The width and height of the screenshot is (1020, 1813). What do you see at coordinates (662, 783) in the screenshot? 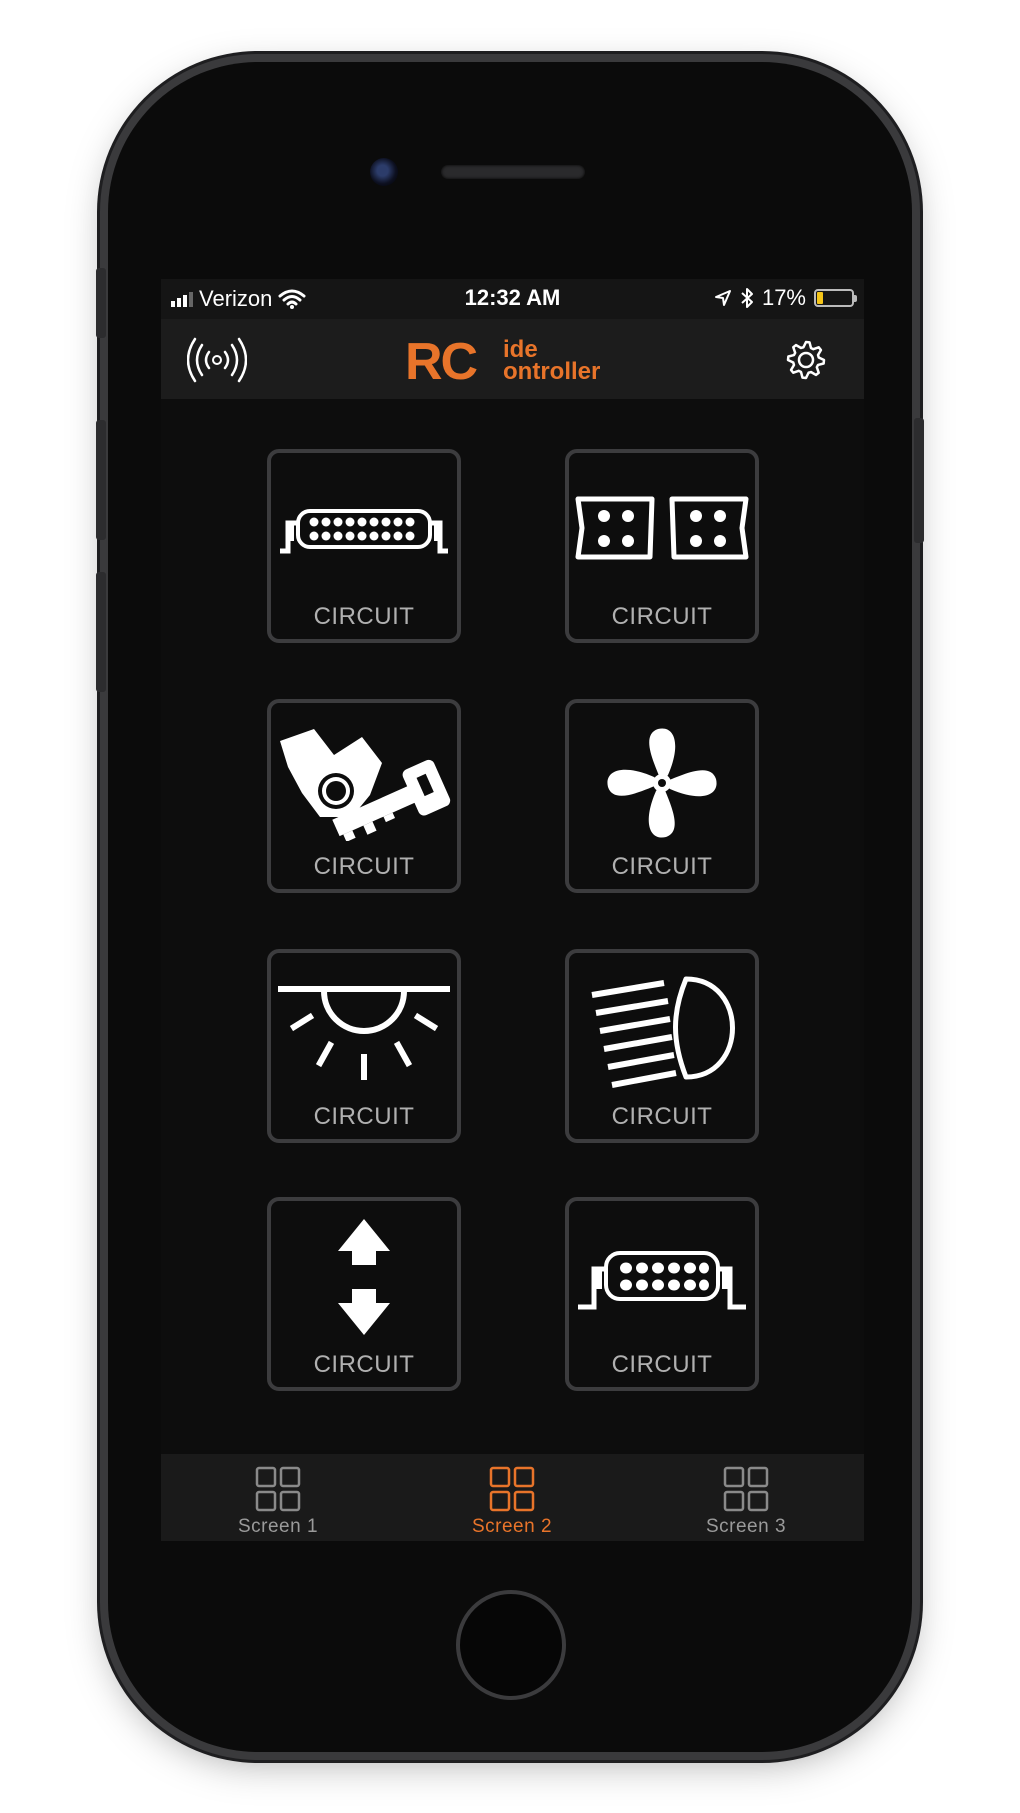
I see `fan-icon` at bounding box center [662, 783].